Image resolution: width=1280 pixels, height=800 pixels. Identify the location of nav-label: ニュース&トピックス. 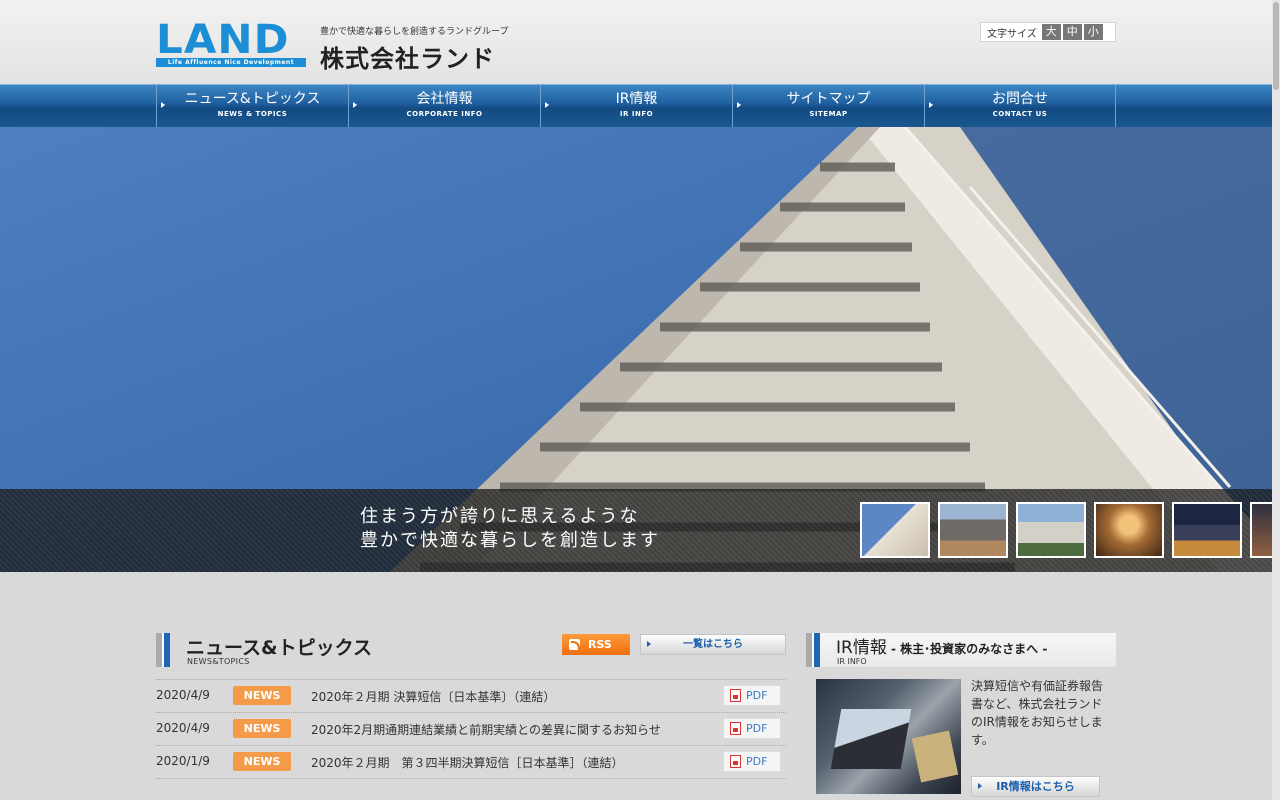
(252, 99).